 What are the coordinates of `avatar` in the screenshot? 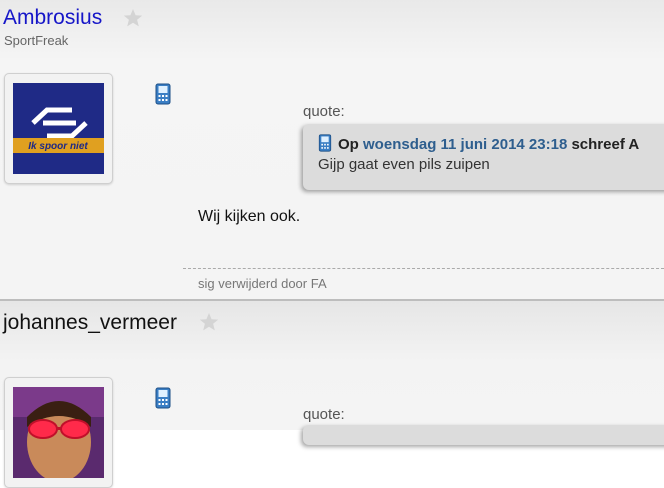 It's located at (58, 432).